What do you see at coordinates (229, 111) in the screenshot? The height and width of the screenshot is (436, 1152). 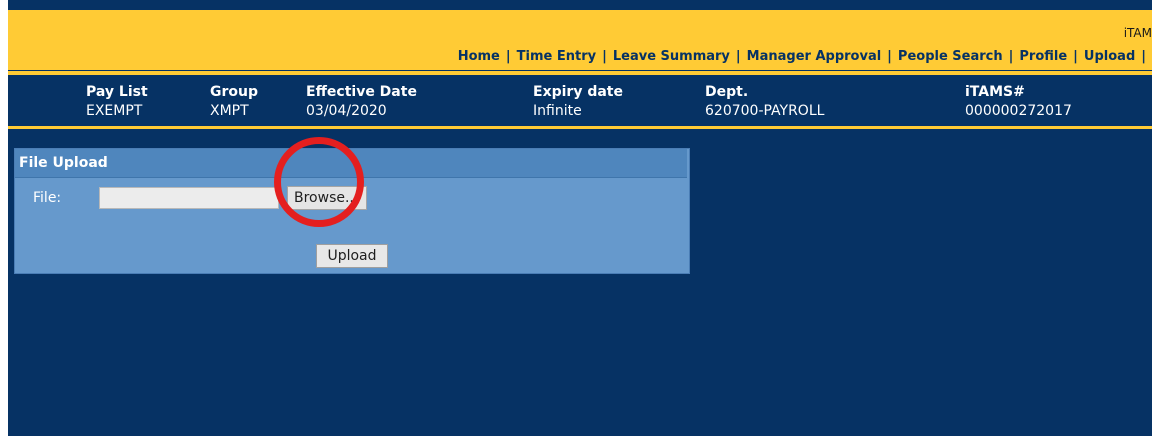 I see `group-value: XMPT` at bounding box center [229, 111].